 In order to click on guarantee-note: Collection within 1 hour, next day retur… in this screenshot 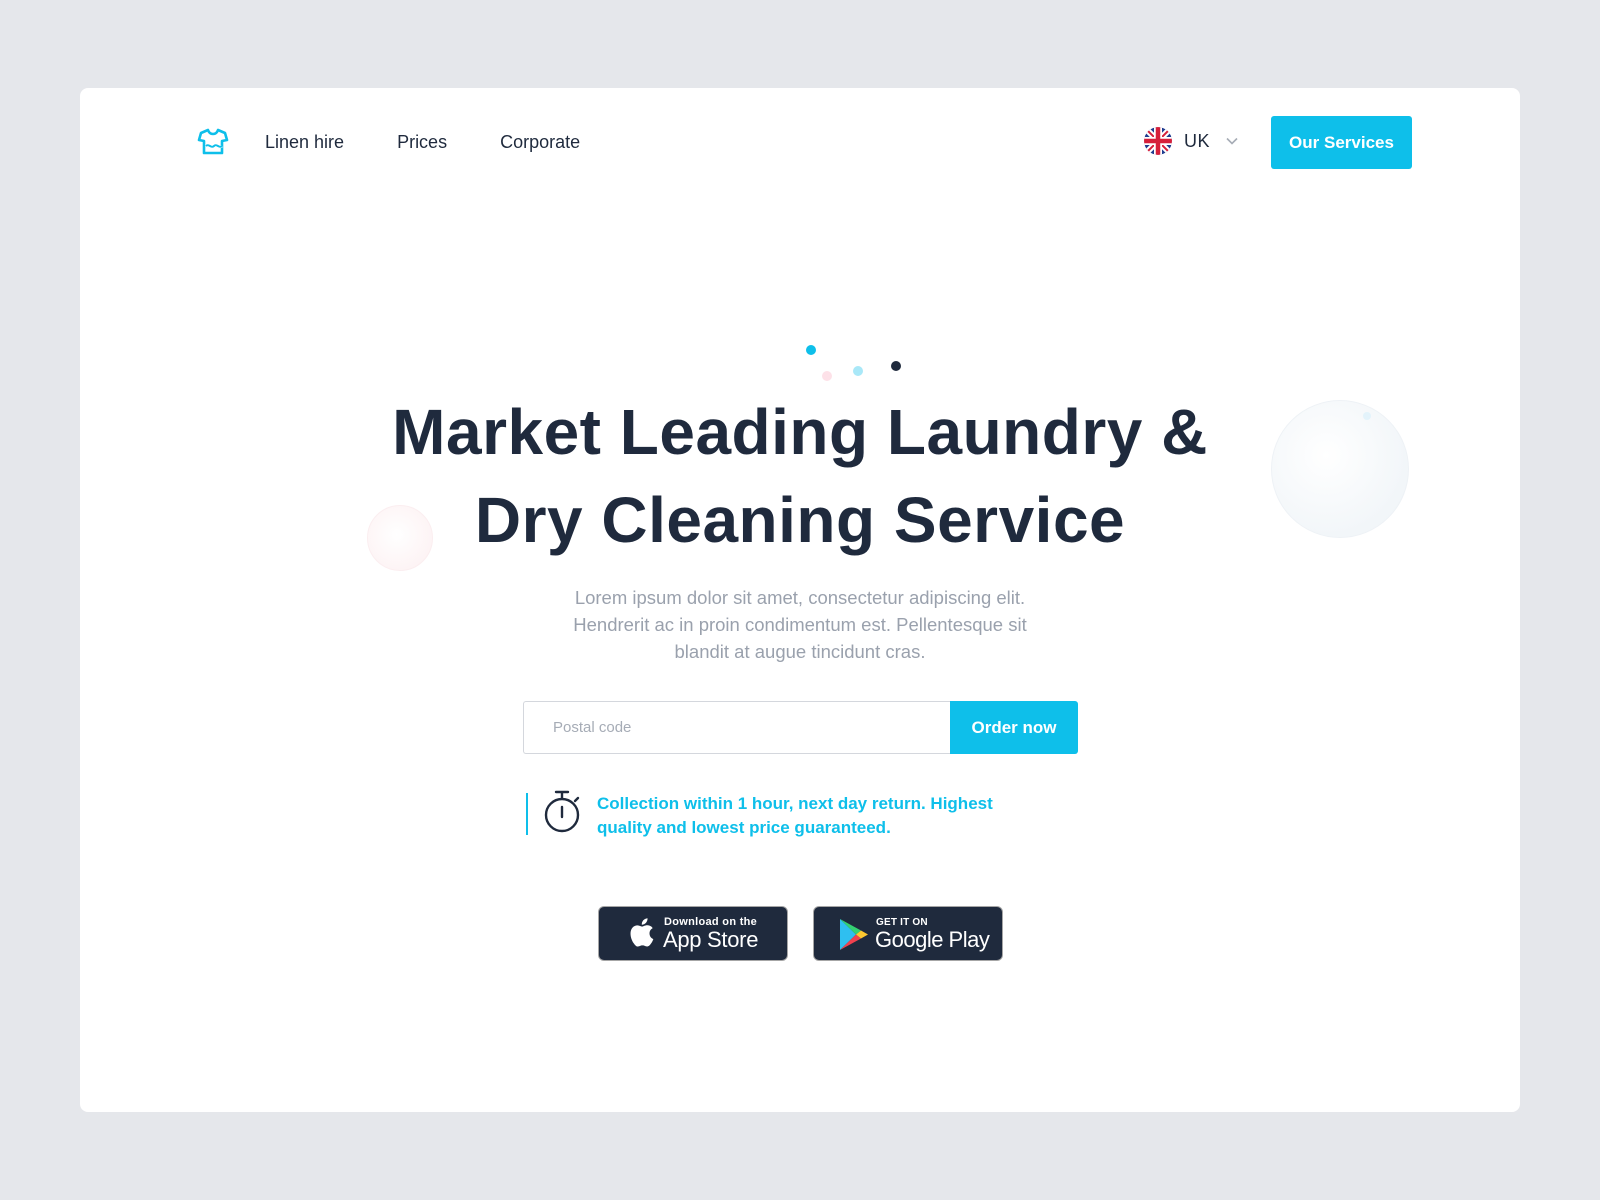, I will do `click(786, 813)`.